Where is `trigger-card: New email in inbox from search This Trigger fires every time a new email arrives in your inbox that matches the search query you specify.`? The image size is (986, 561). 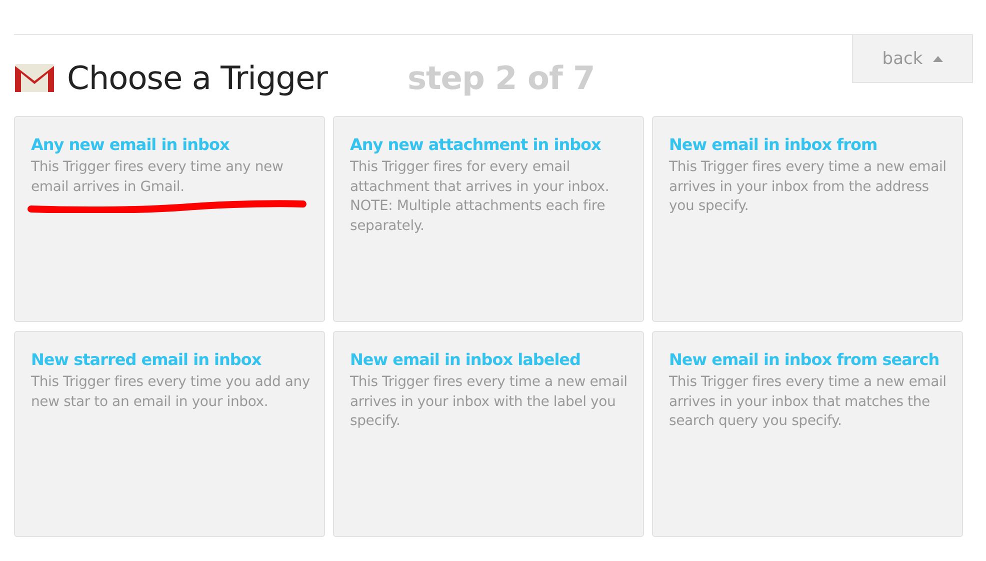
trigger-card: New email in inbox from search This Trigger fires every time a new email arrives in your inbox that matches the search query you specify. is located at coordinates (807, 434).